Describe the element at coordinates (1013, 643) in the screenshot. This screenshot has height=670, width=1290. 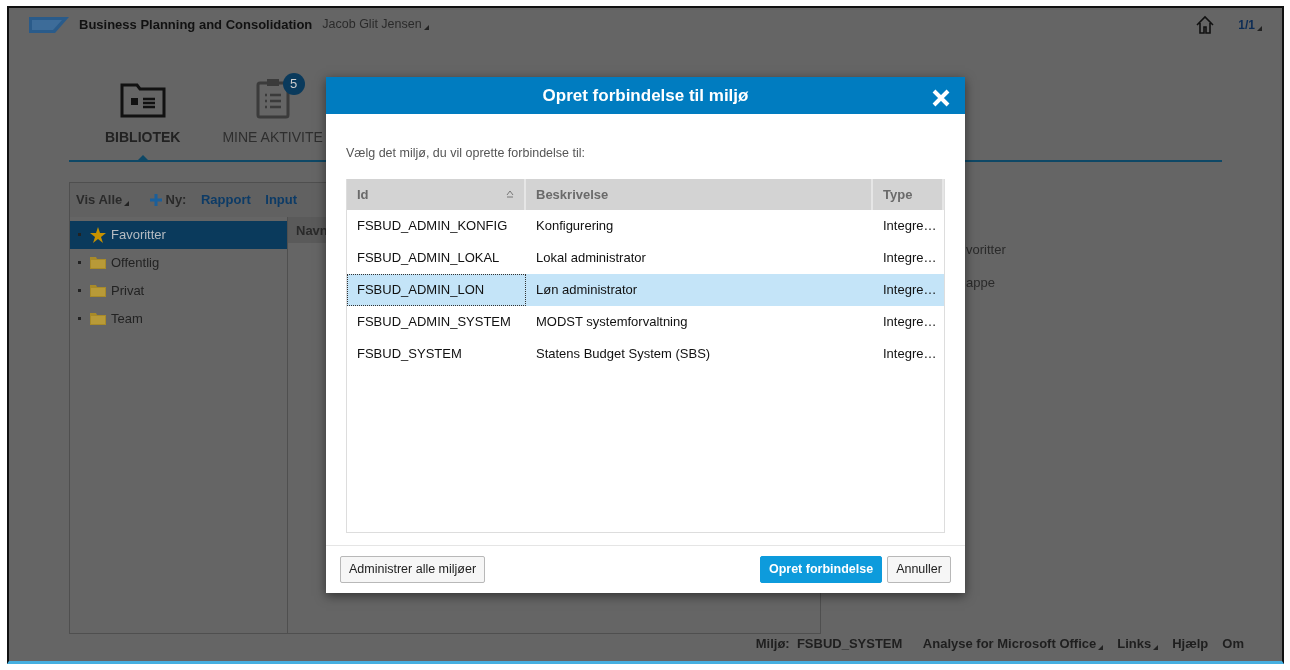
I see `footer-link: Analyse for Microsoft Office` at that location.